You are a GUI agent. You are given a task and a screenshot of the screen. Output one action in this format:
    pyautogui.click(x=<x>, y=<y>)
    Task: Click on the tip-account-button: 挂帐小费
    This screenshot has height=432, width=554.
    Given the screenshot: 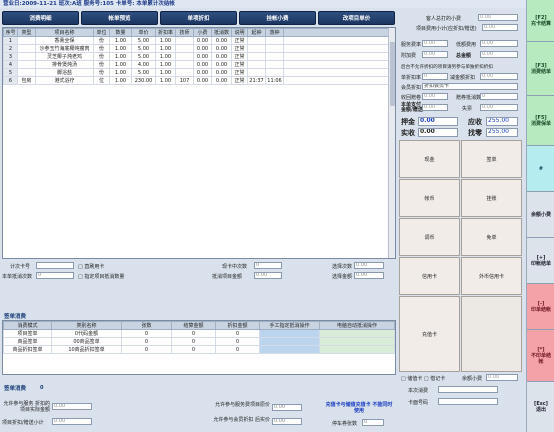 What is the action you would take?
    pyautogui.click(x=277, y=18)
    